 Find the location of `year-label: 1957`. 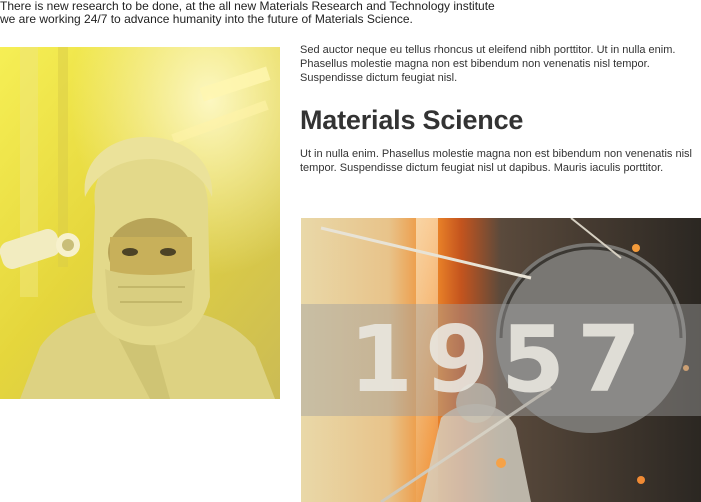

year-label: 1957 is located at coordinates (501, 359).